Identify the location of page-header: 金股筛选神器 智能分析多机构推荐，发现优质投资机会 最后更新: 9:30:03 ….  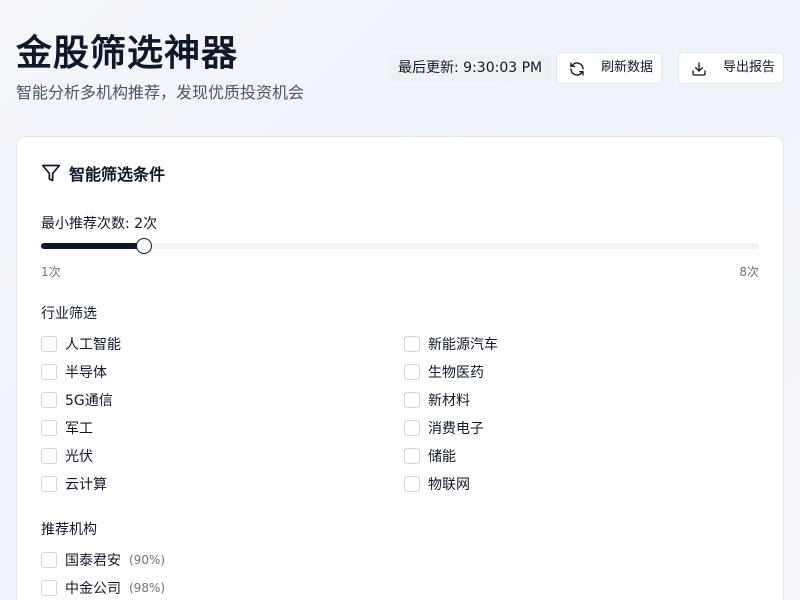
(400, 70).